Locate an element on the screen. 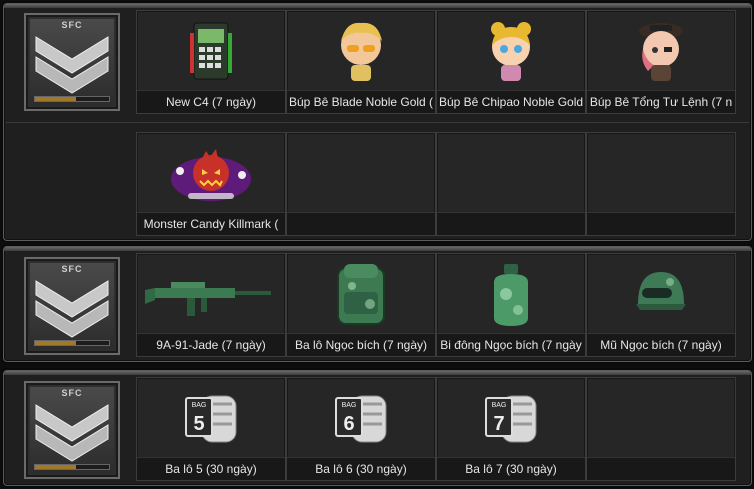 This screenshot has height=489, width=754. bag-number: 5 is located at coordinates (198, 424).